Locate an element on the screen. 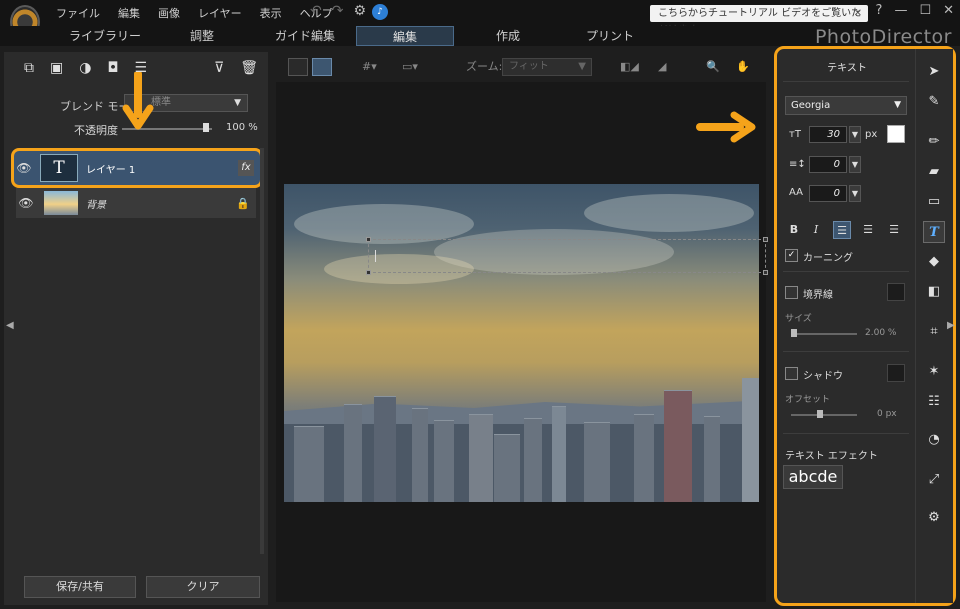 This screenshot has width=960, height=609. font-size-input: 30 is located at coordinates (828, 134).